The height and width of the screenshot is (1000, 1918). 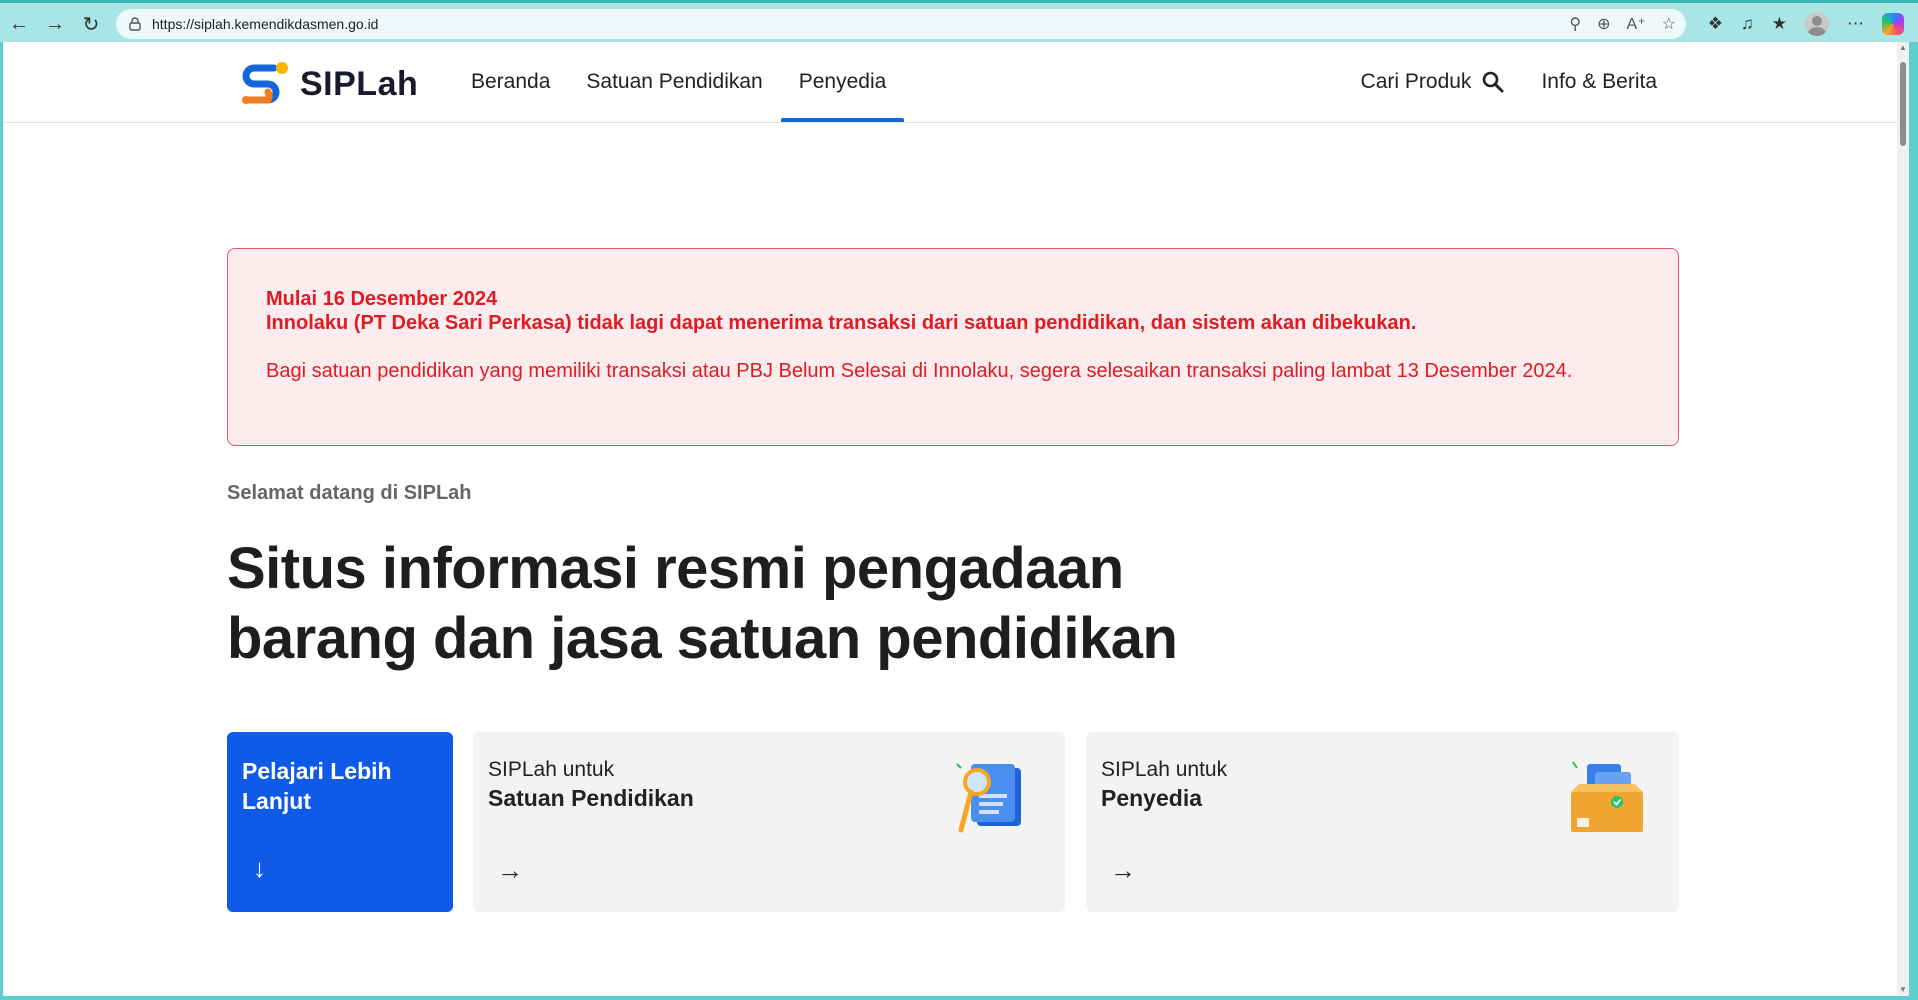 I want to click on read-aloud-icon: A⁺, so click(x=1636, y=24).